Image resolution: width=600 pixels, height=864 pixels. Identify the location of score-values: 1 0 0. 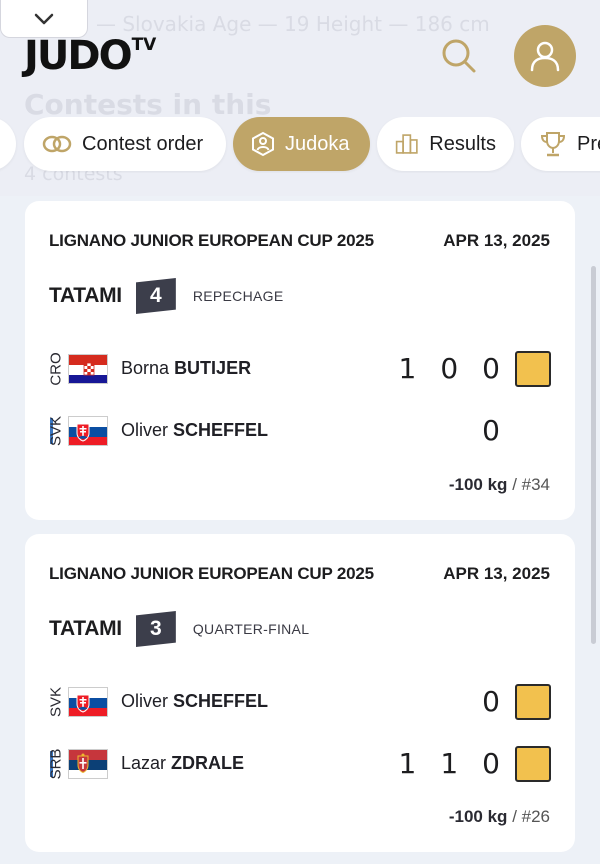
(449, 368).